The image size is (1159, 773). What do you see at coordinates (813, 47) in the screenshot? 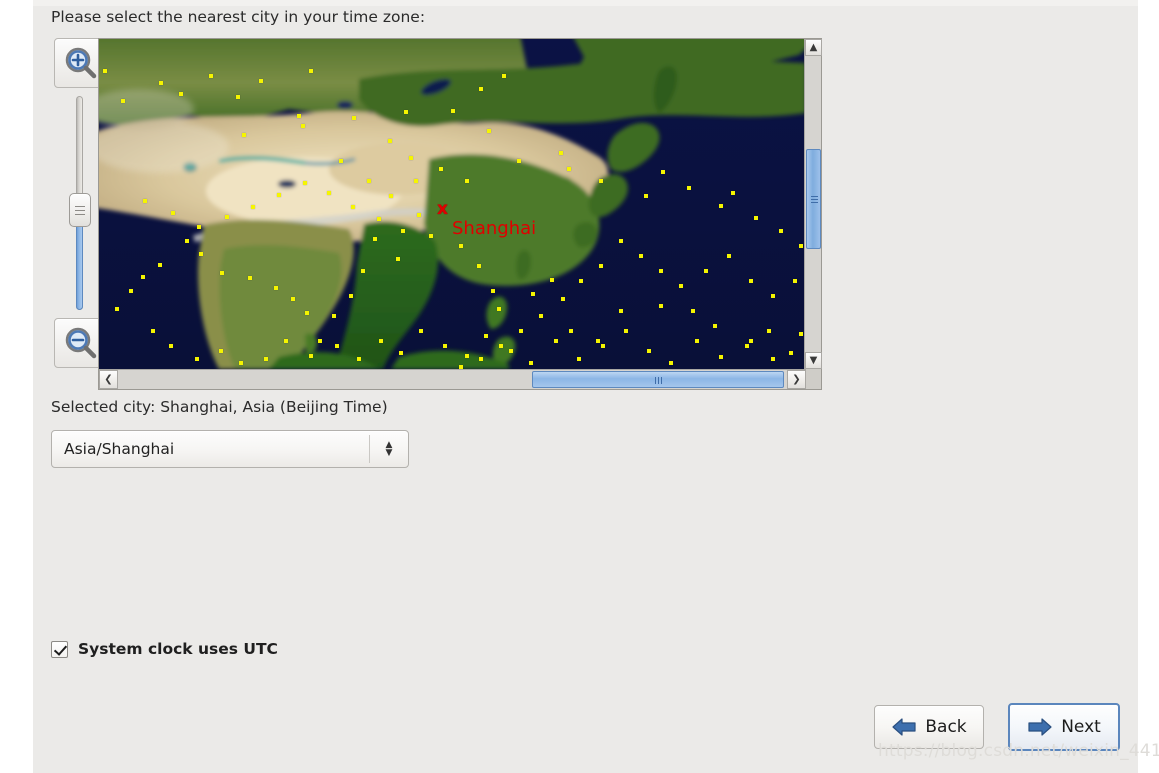
I see `scroll-up-button: ▲` at bounding box center [813, 47].